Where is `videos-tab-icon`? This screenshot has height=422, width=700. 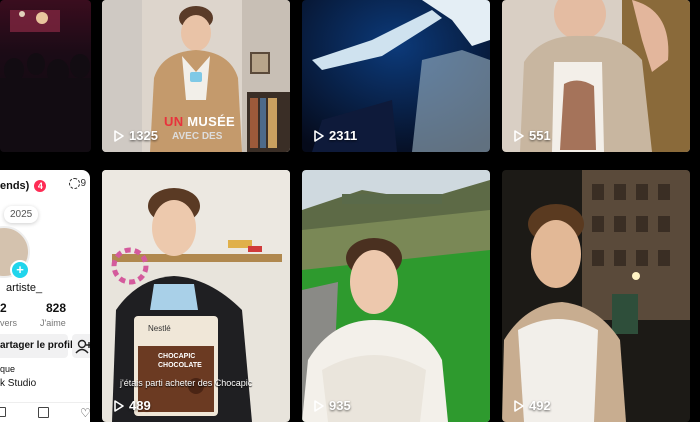
videos-tab-icon is located at coordinates (3, 412).